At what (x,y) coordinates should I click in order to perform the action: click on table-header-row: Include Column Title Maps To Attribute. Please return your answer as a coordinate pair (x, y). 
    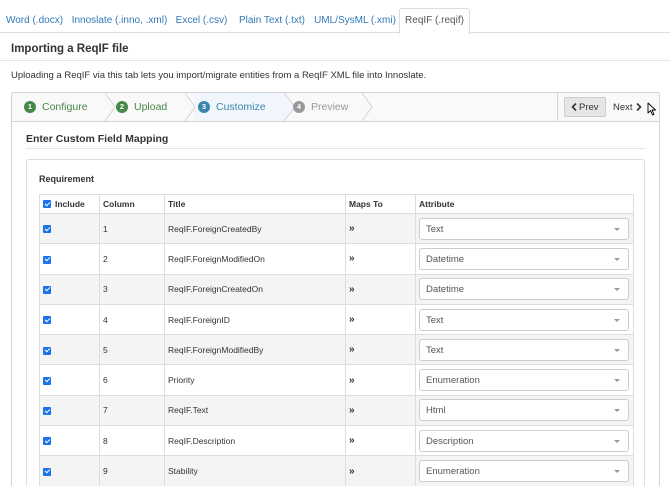
    Looking at the image, I should click on (336, 204).